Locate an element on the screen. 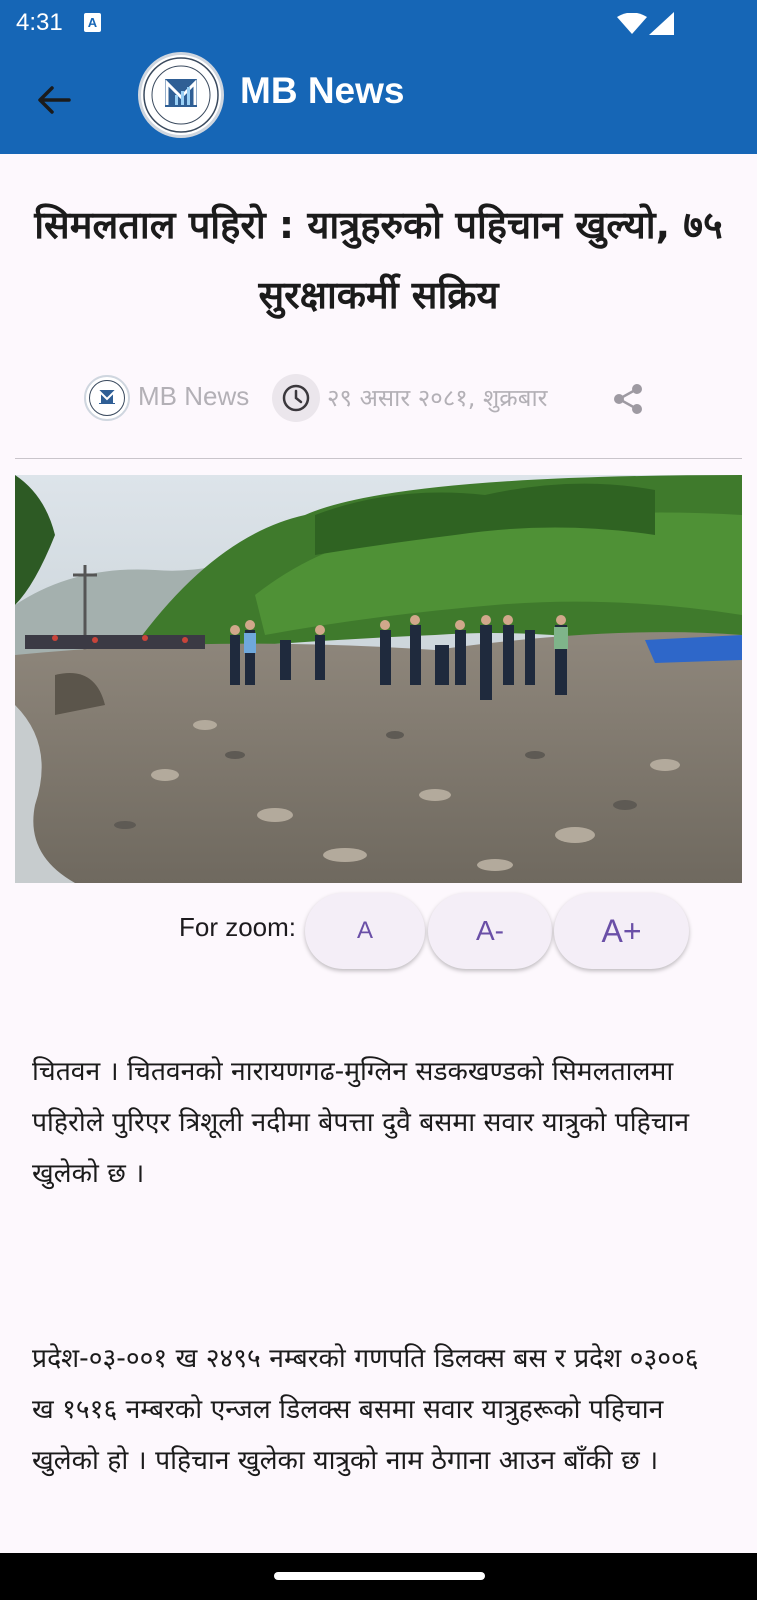  zoom-decrease-label: A- is located at coordinates (490, 930).